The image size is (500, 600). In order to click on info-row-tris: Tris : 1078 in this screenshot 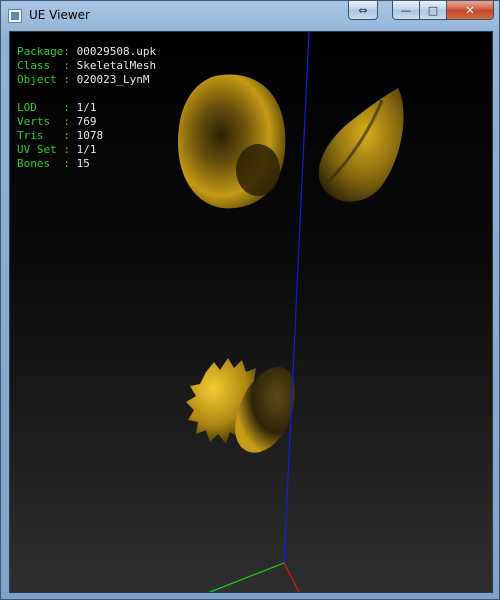, I will do `click(86, 136)`.